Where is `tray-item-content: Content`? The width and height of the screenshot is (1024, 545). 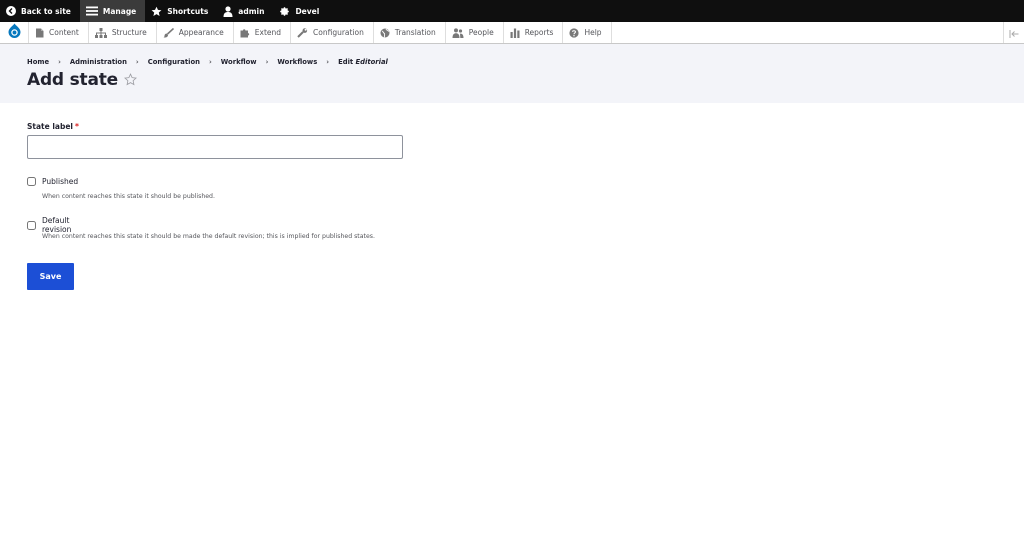 tray-item-content: Content is located at coordinates (59, 32).